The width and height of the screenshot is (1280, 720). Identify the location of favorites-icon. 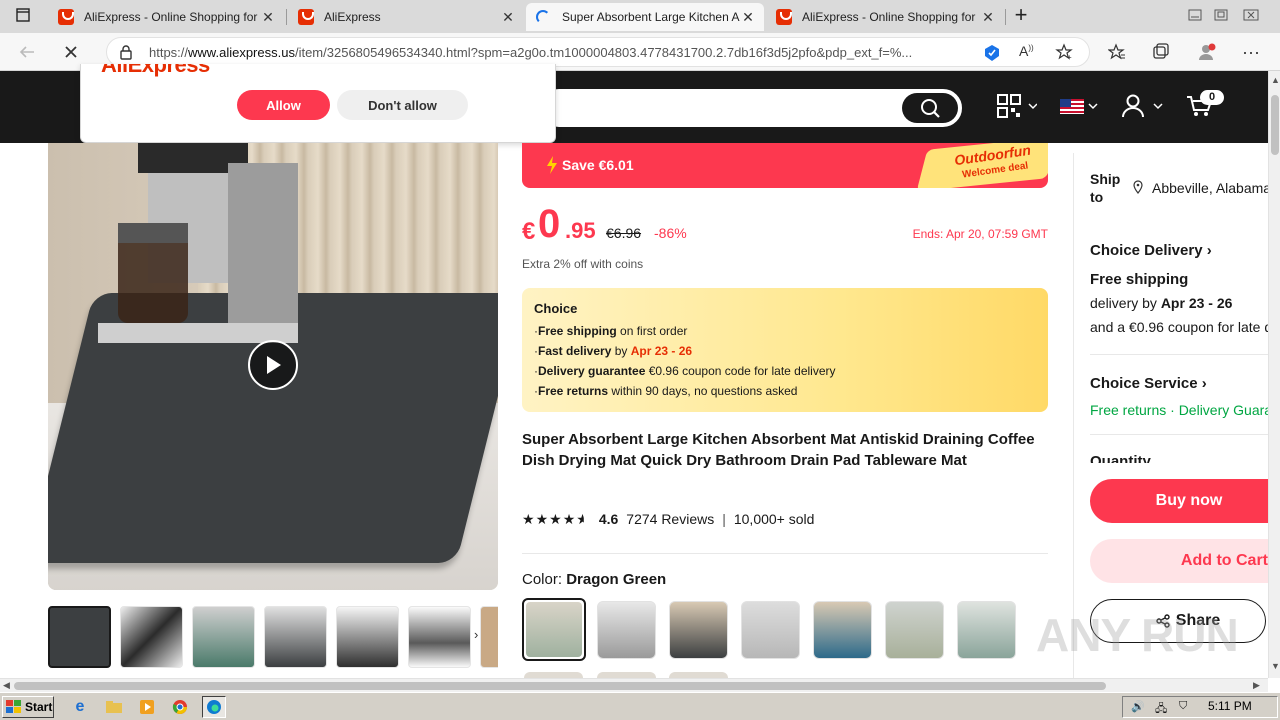
(1117, 52).